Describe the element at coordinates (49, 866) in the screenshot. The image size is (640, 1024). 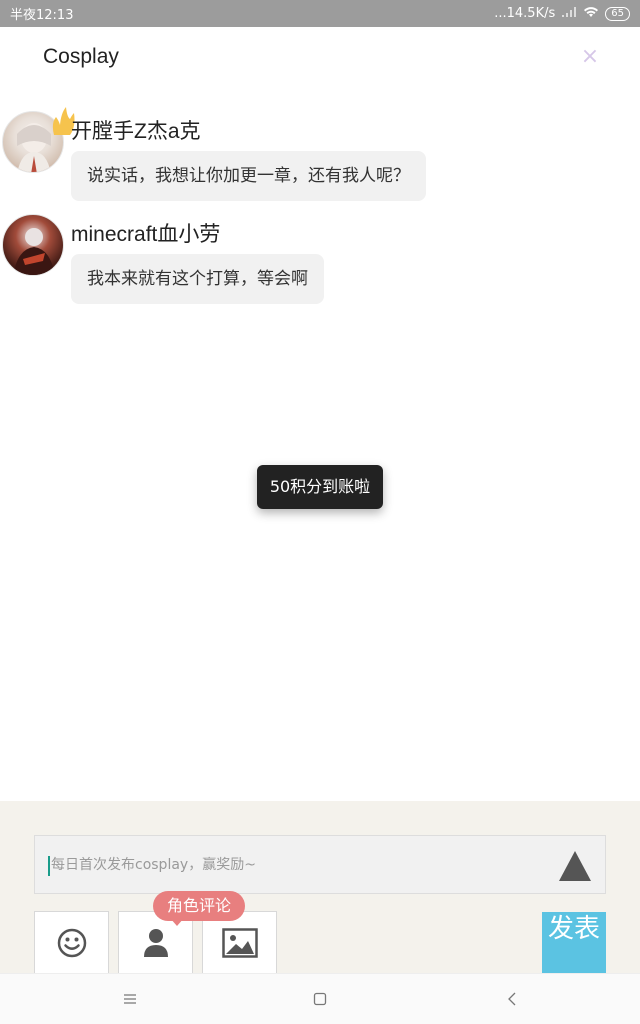
I see `text-caret` at that location.